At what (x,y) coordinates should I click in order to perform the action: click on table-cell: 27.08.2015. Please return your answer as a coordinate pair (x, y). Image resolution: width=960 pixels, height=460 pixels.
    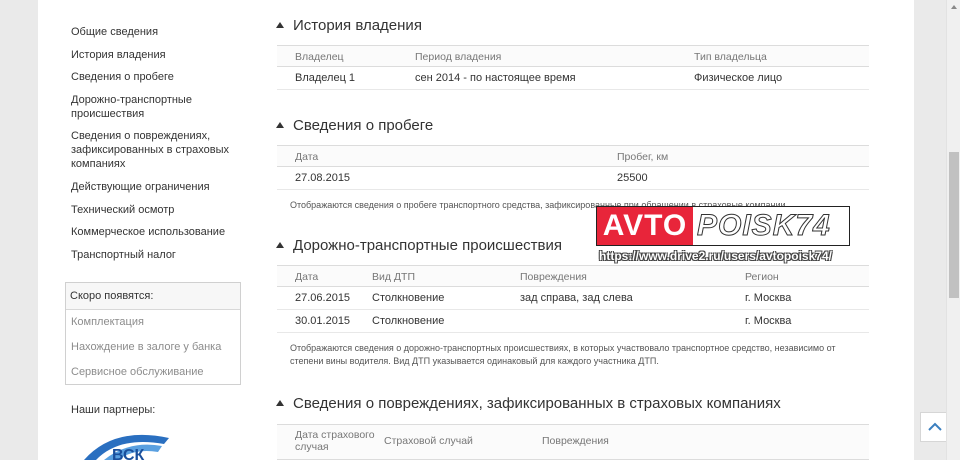
    Looking at the image, I should click on (323, 178).